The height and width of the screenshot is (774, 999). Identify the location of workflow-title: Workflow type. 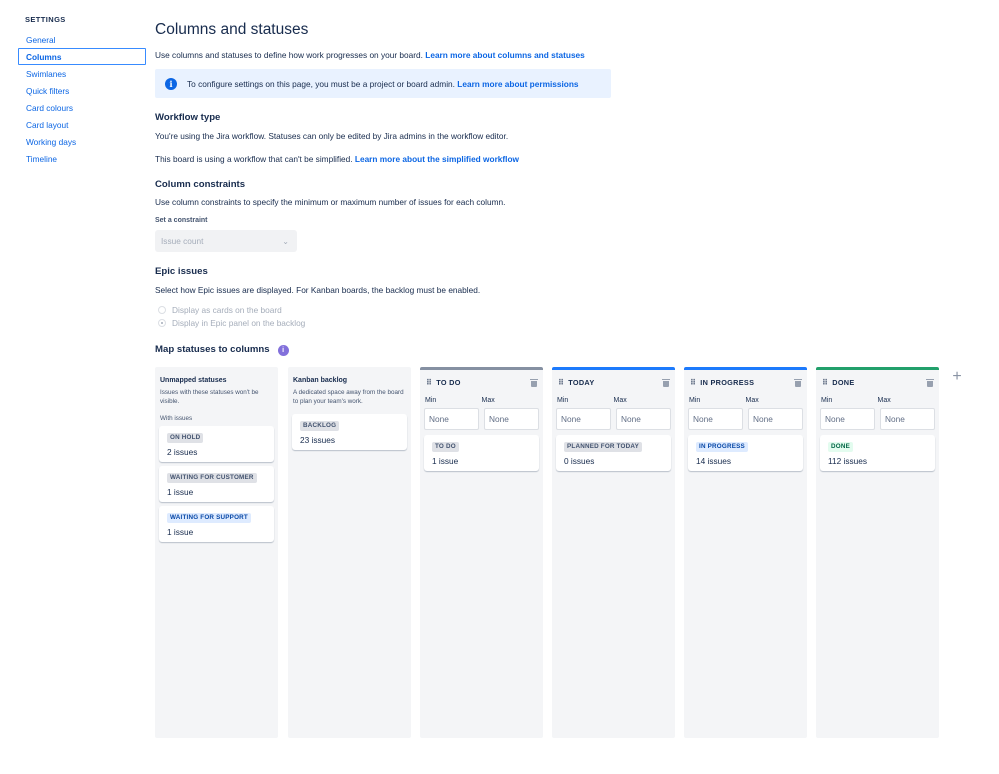
(188, 117).